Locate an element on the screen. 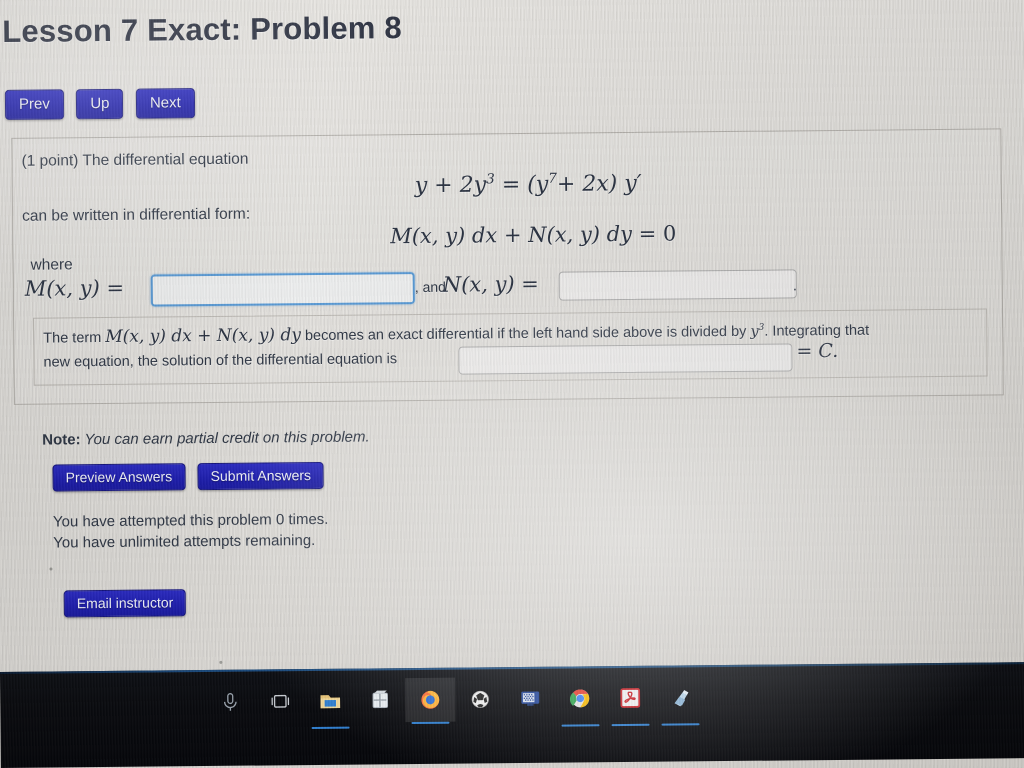 The height and width of the screenshot is (768, 1024). microsoft-store-icon is located at coordinates (380, 699).